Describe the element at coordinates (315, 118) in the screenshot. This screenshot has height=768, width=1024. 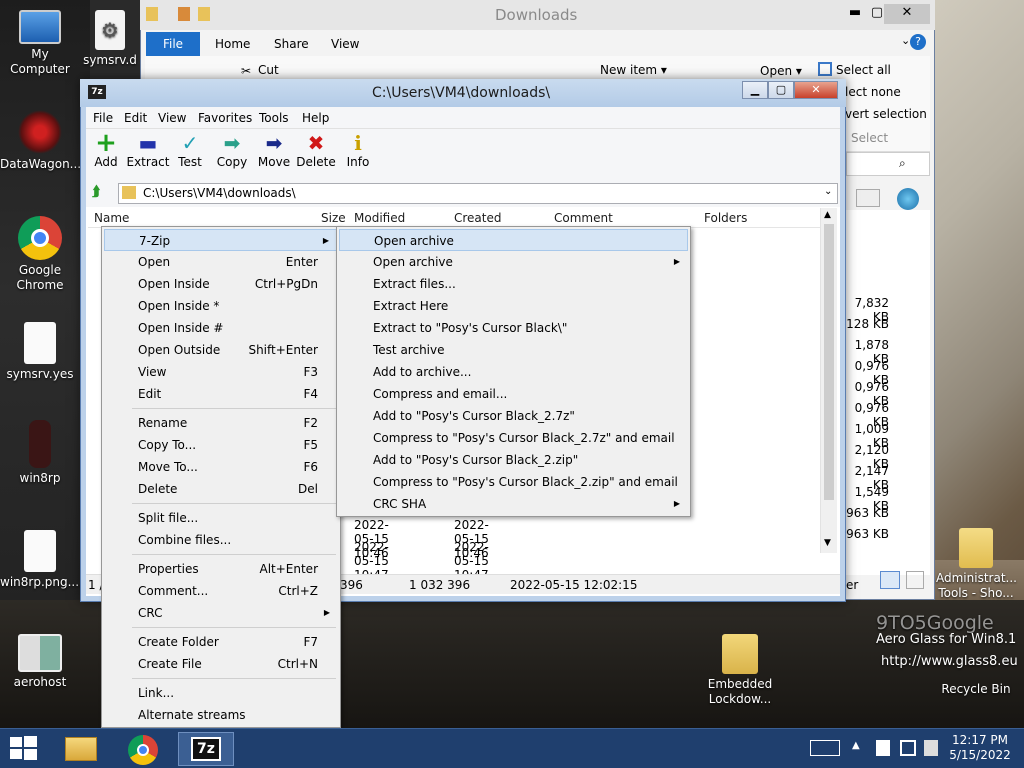
I see `menu-help: Help` at that location.